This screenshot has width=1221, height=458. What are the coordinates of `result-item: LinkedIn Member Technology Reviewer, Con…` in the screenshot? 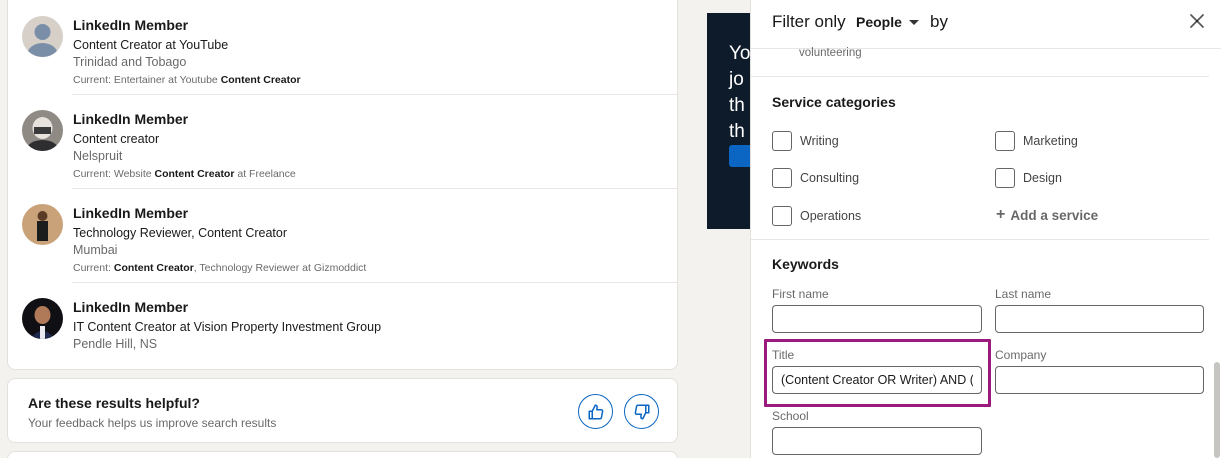 It's located at (342, 236).